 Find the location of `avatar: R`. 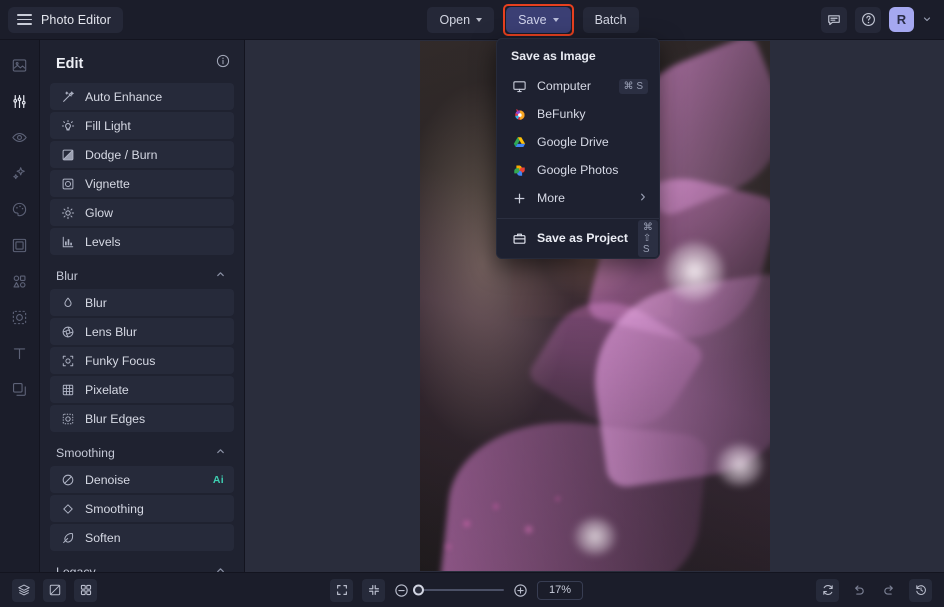

avatar: R is located at coordinates (901, 19).